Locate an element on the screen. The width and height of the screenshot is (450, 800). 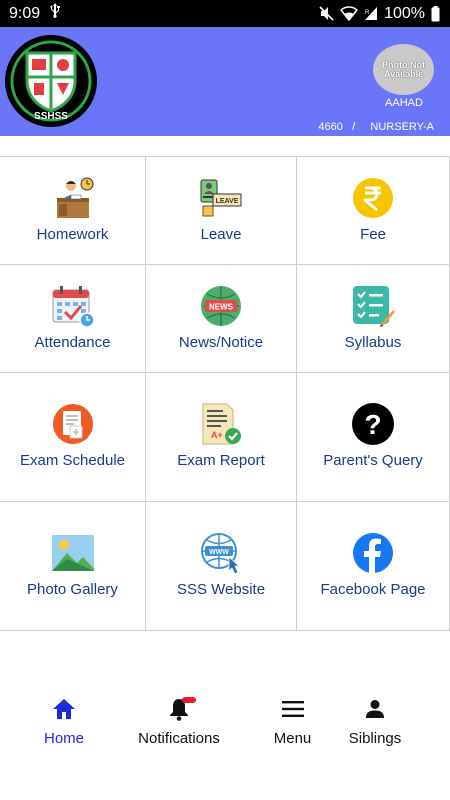
menu-icon is located at coordinates (292, 709).